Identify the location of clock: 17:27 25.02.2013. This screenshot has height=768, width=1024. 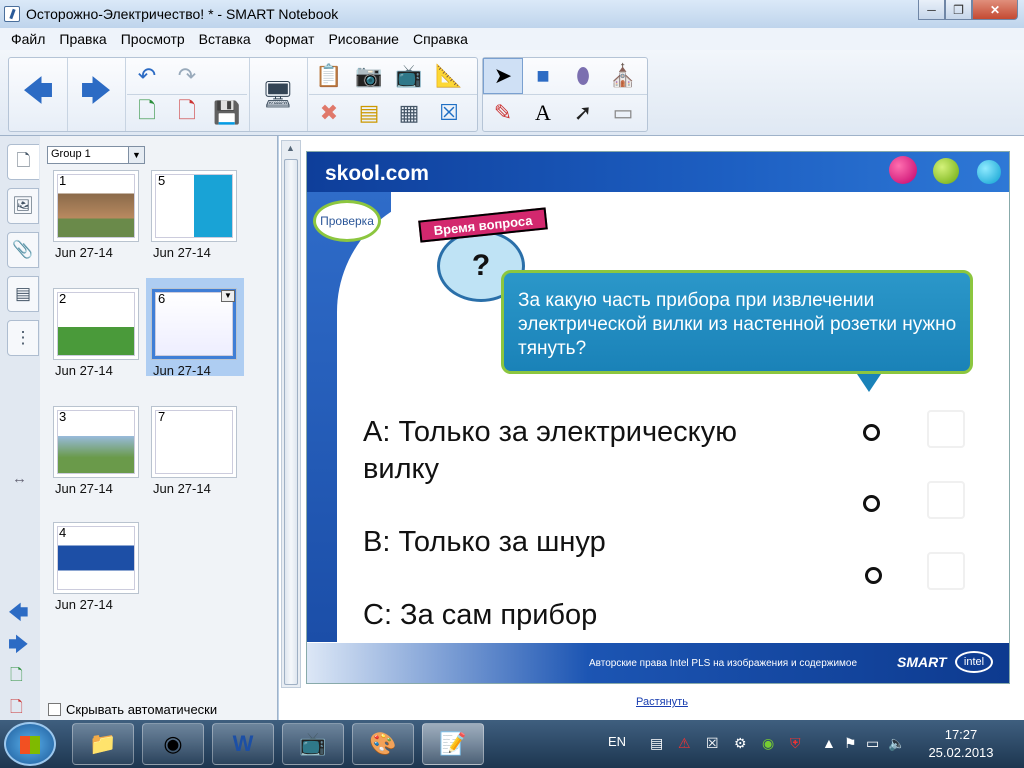
(961, 744).